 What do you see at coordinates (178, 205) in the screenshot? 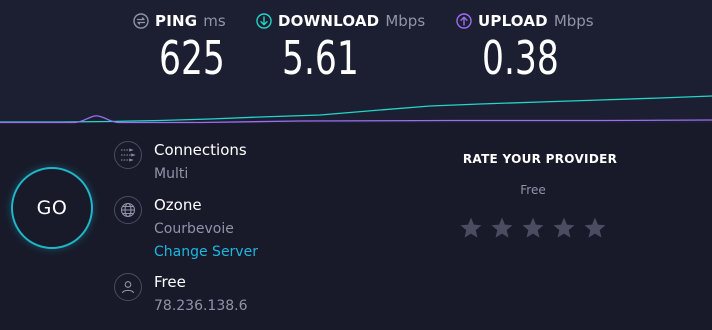
I see `server-name: Ozone` at bounding box center [178, 205].